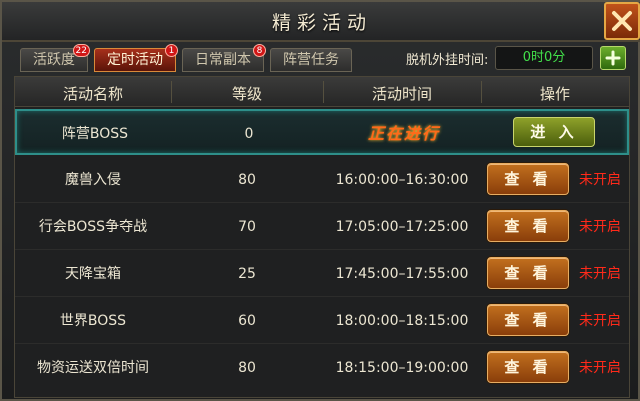 The image size is (640, 401). Describe the element at coordinates (247, 321) in the screenshot. I see `activity-level: 60` at that location.